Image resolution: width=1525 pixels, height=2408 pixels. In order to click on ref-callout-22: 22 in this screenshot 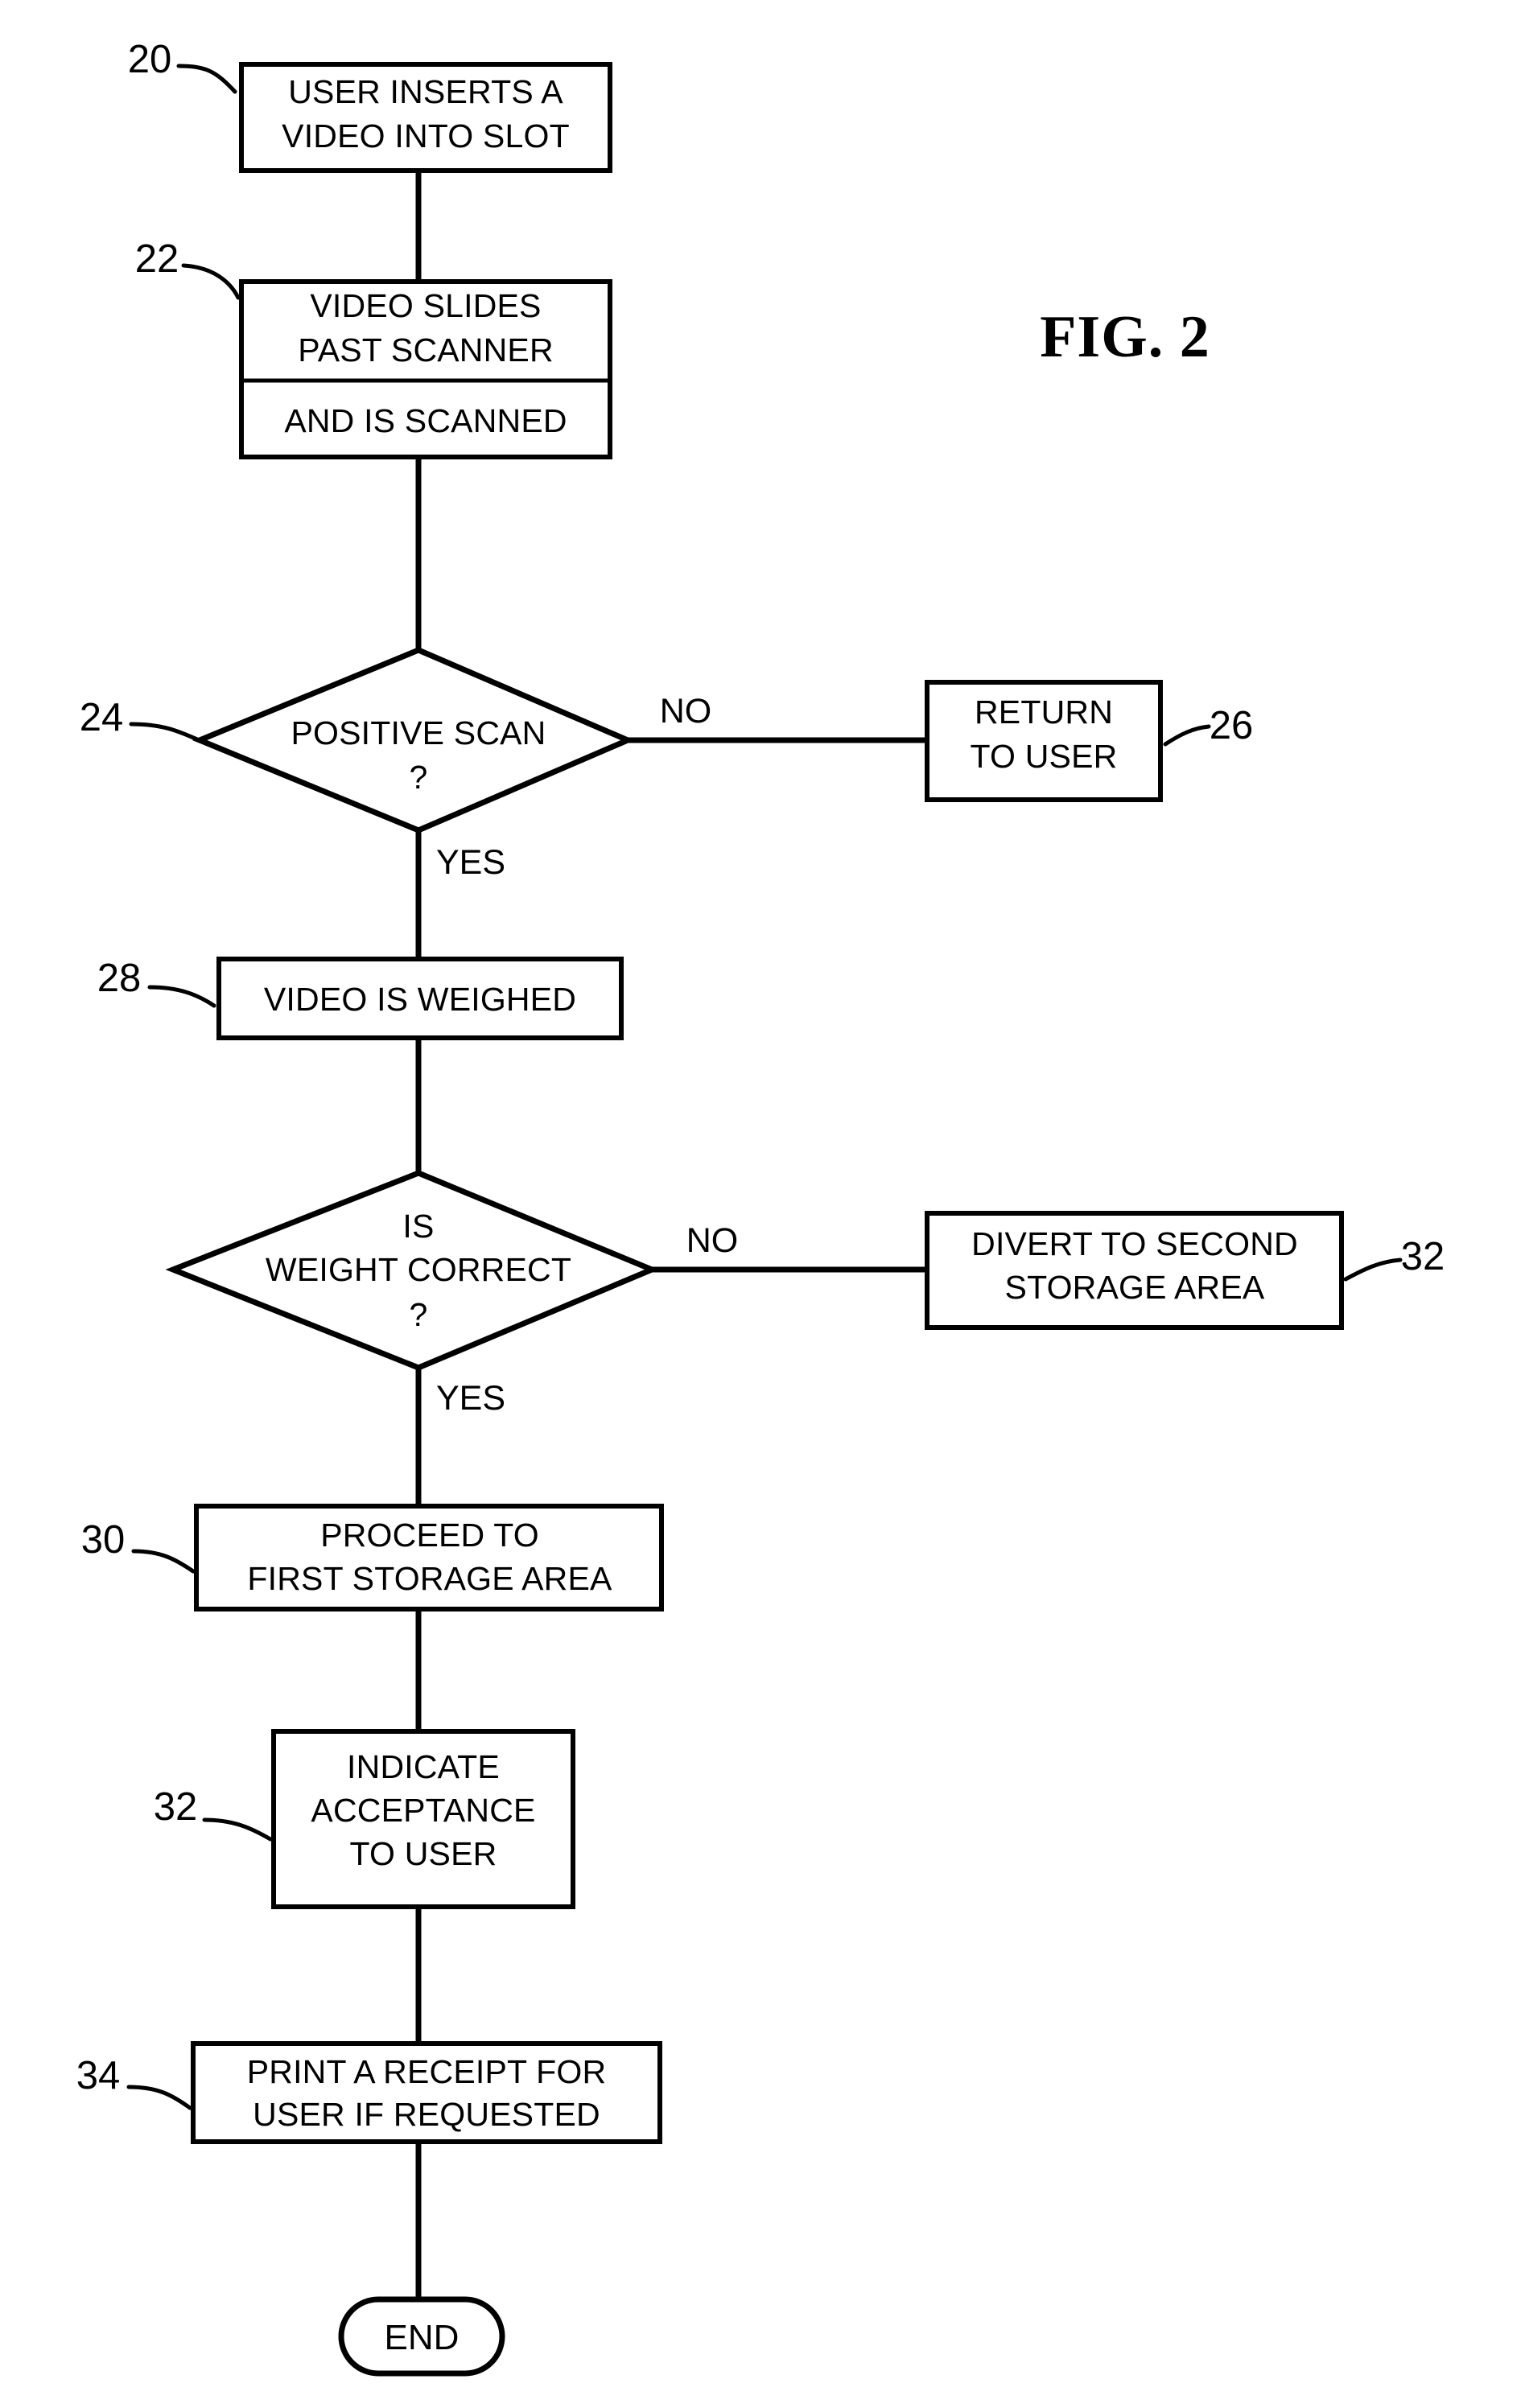, I will do `click(188, 268)`.